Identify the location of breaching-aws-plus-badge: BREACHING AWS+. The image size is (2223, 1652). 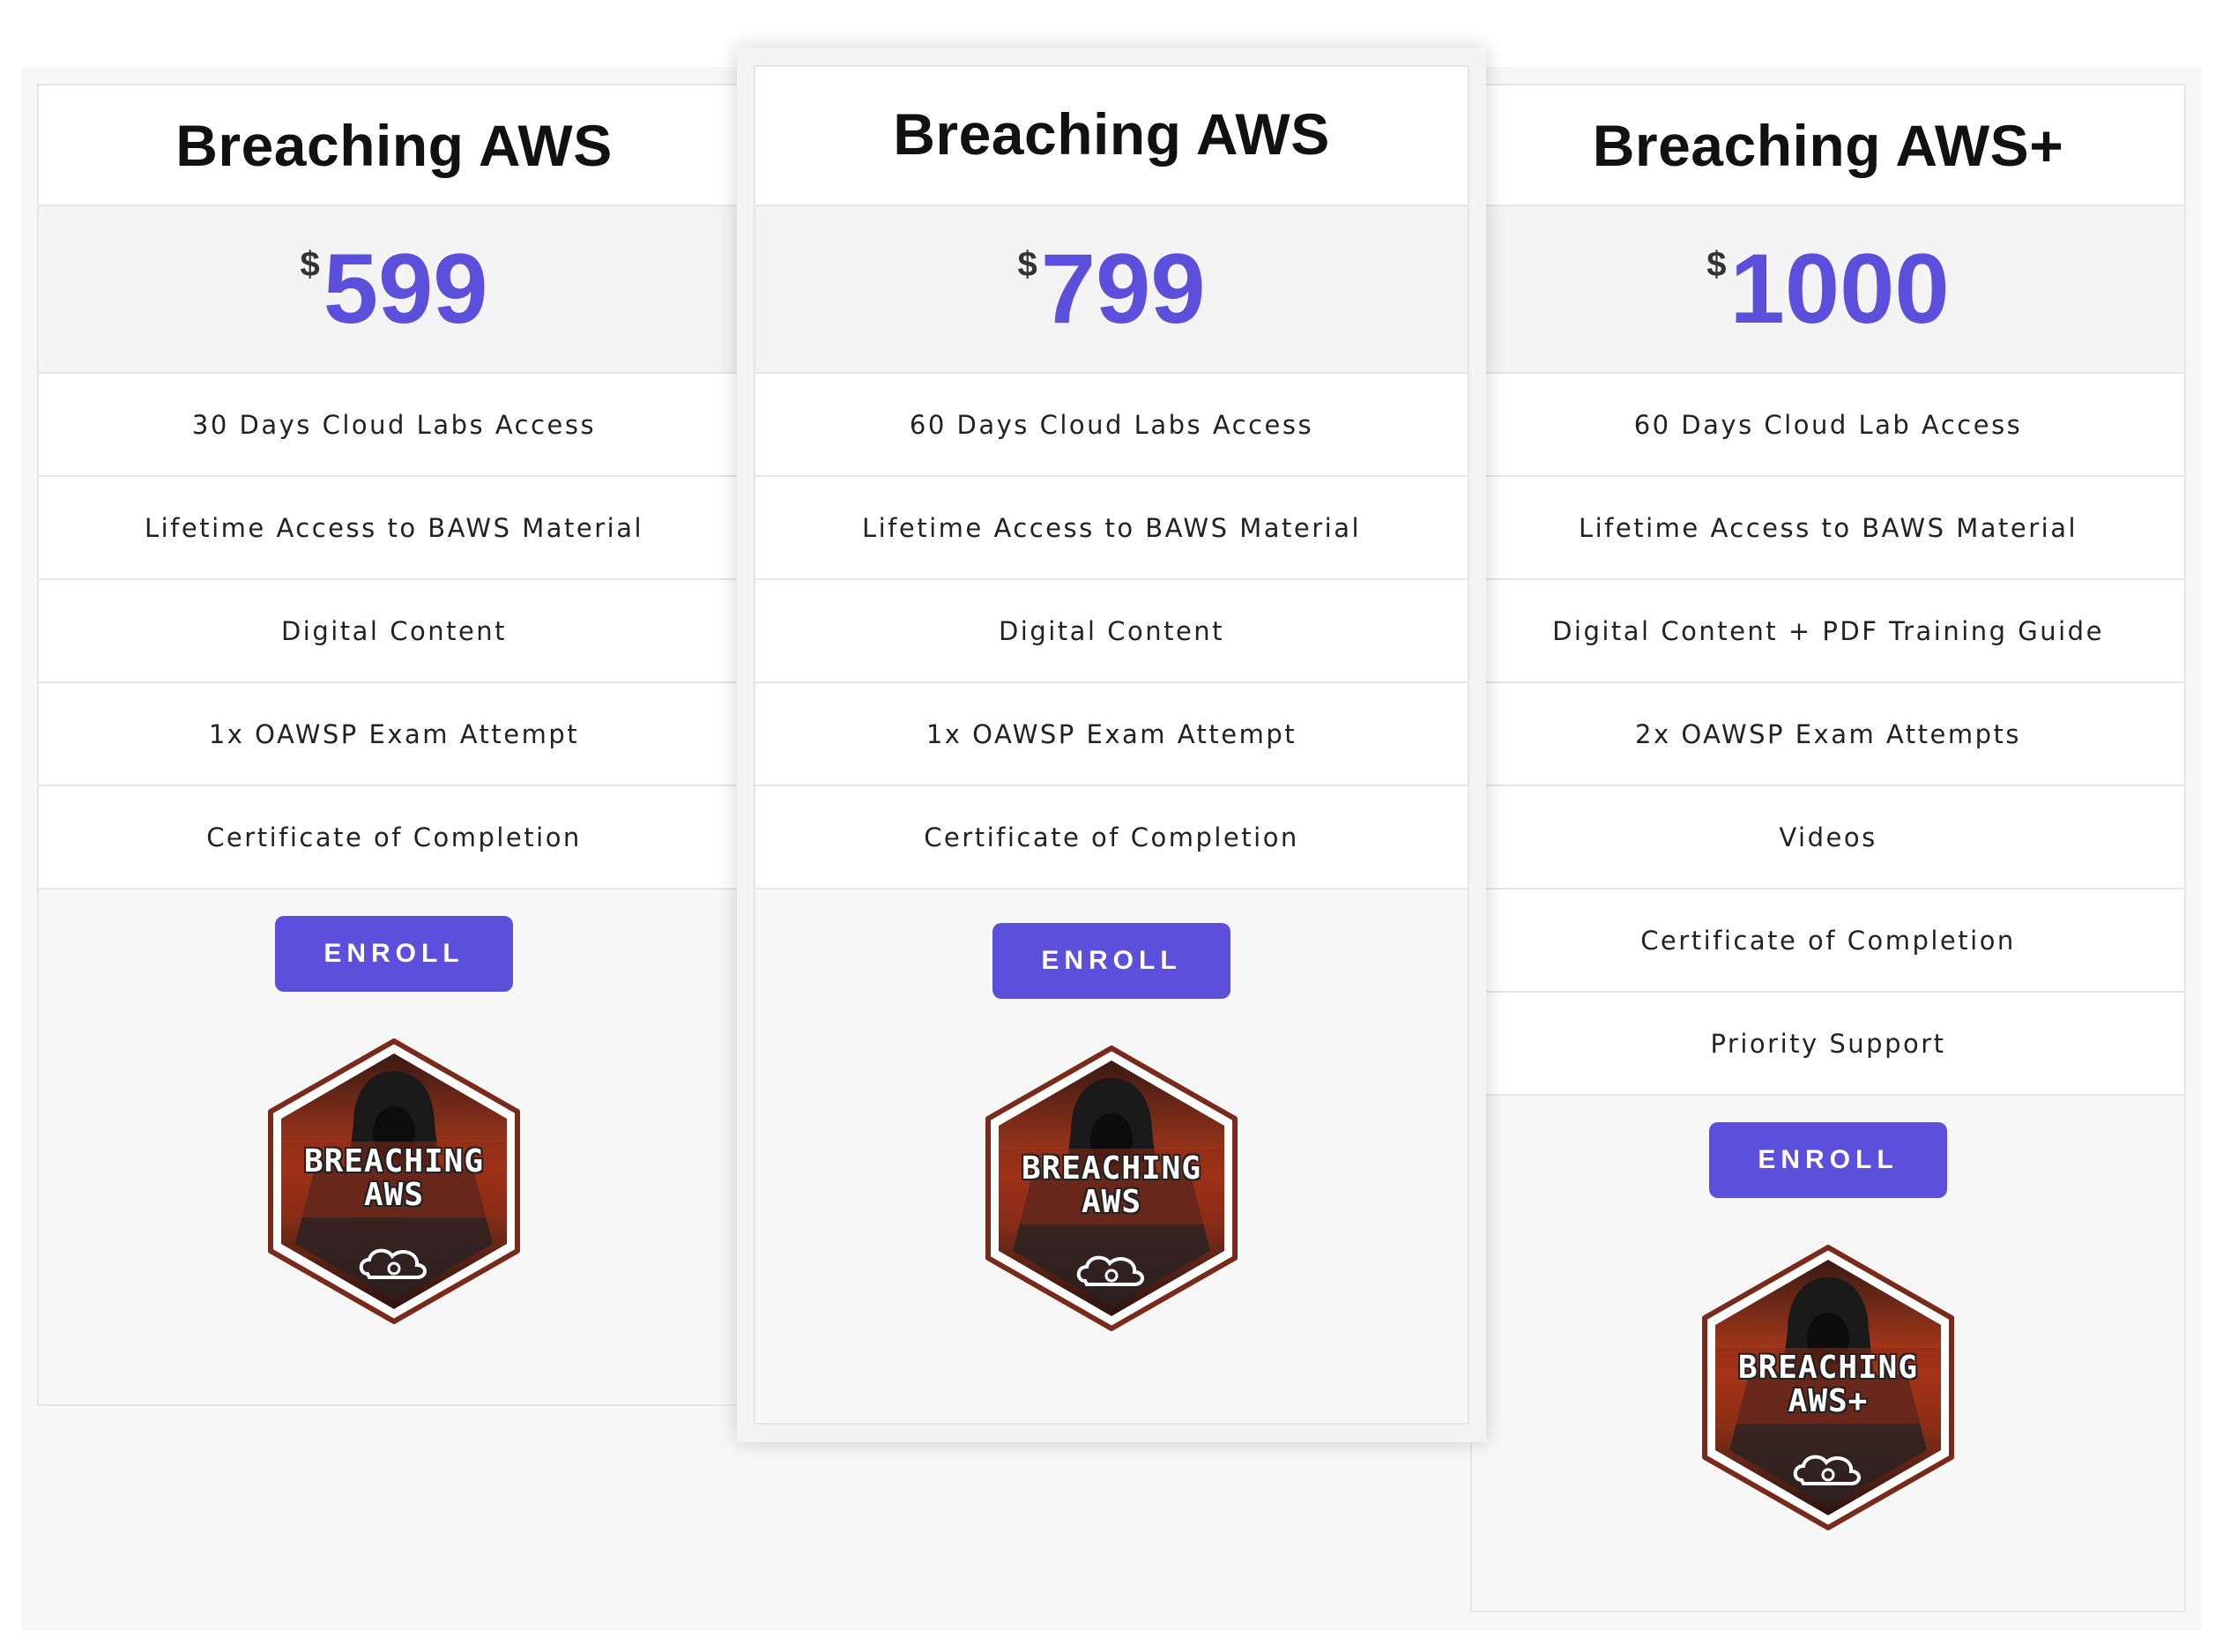
(1828, 1387).